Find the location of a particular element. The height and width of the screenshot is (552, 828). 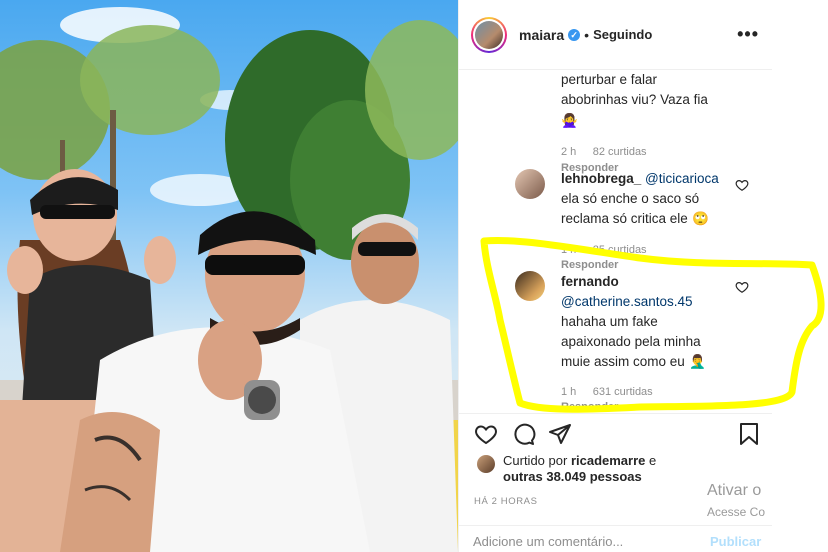

comment-likes: 82 curtidas is located at coordinates (620, 152).